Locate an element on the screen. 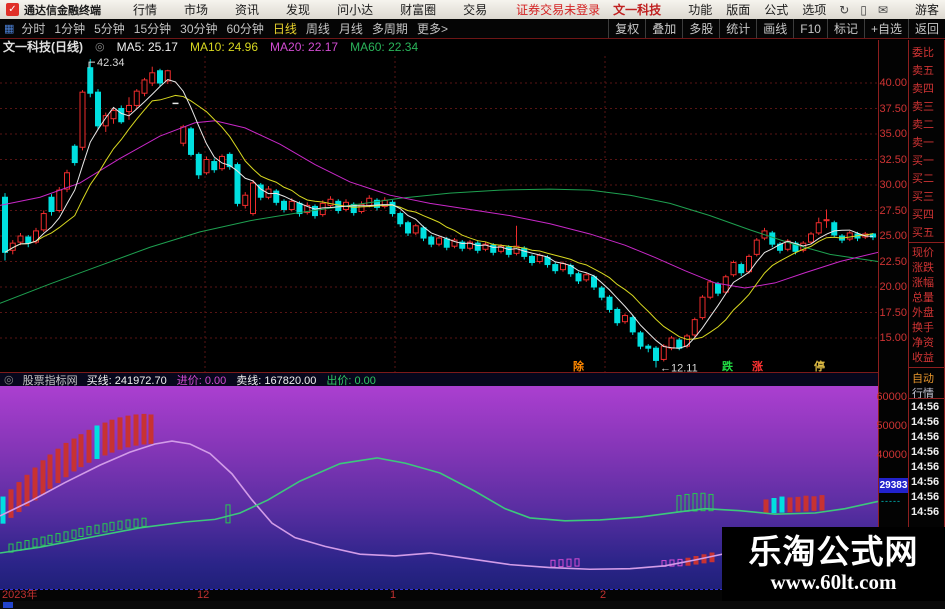  info-row-净资: 净资 is located at coordinates (926, 343).